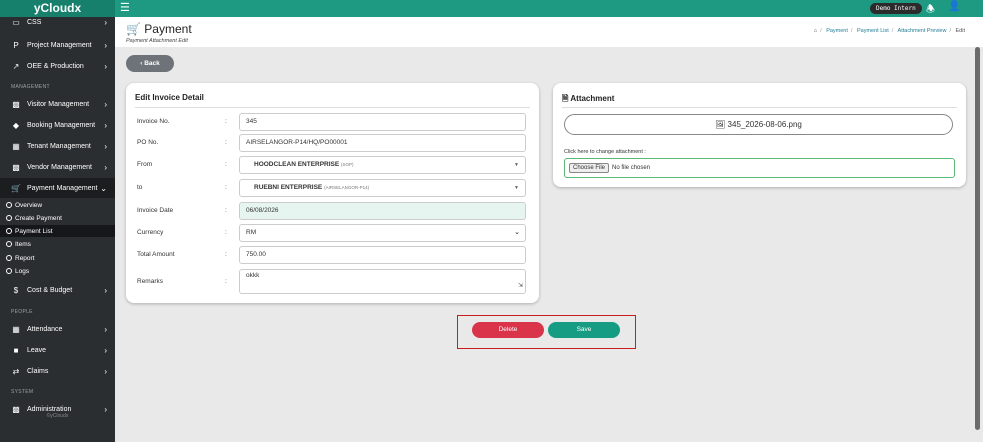  I want to click on submenu-item-logs: Logs, so click(57, 271).